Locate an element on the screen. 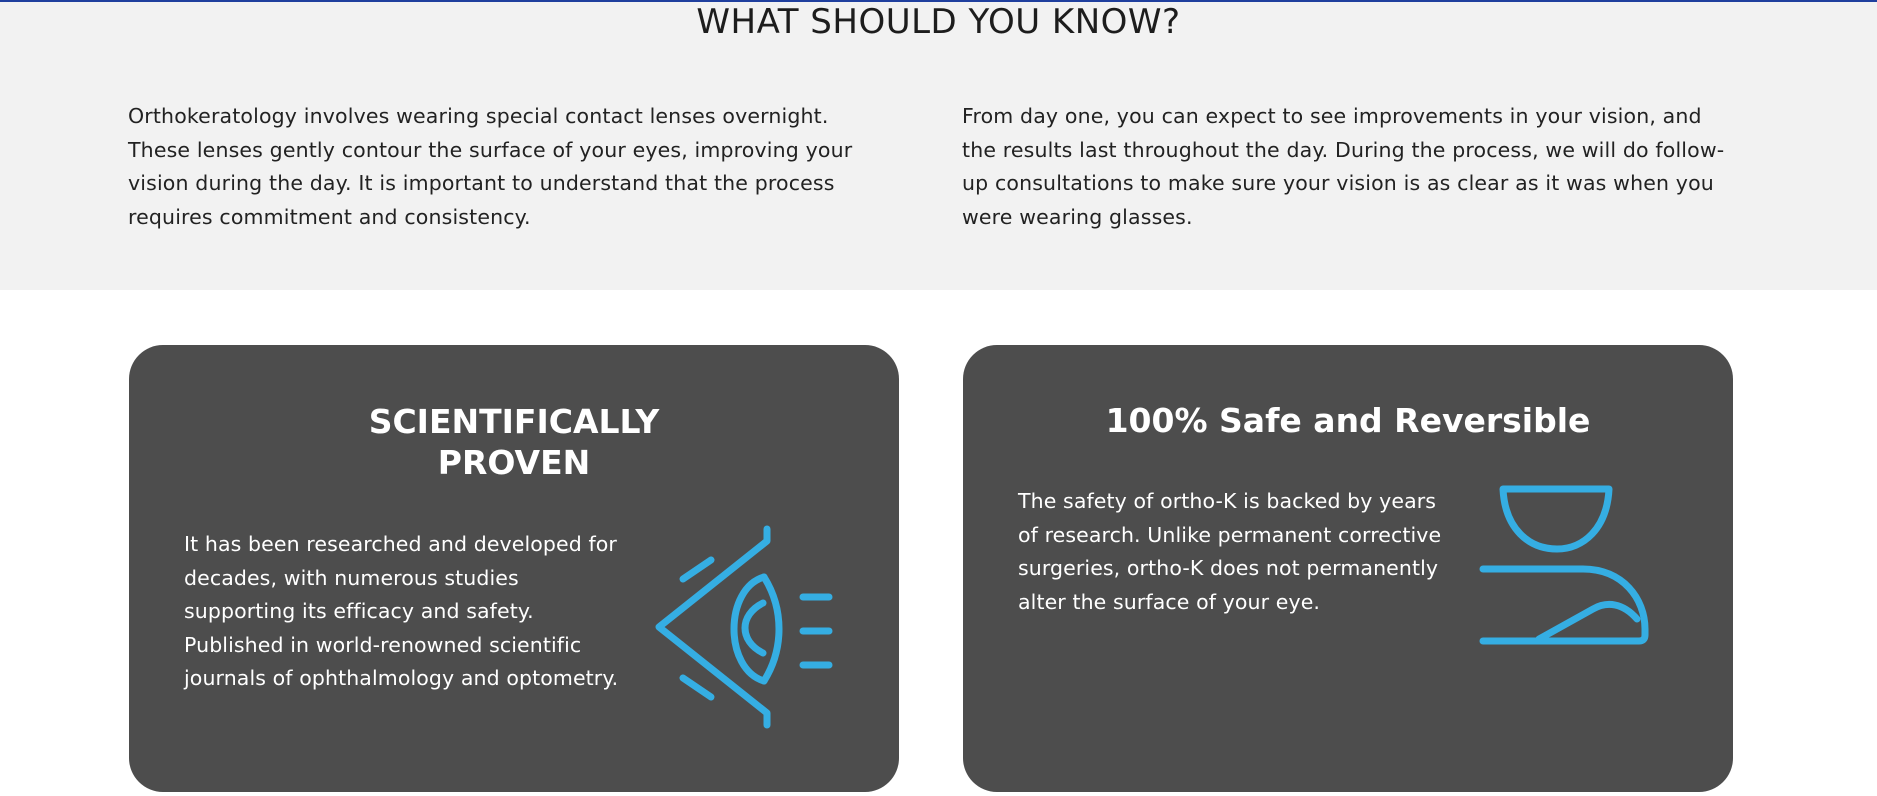 The height and width of the screenshot is (796, 1877). card-title: 100% Safe and Reversible is located at coordinates (1348, 420).